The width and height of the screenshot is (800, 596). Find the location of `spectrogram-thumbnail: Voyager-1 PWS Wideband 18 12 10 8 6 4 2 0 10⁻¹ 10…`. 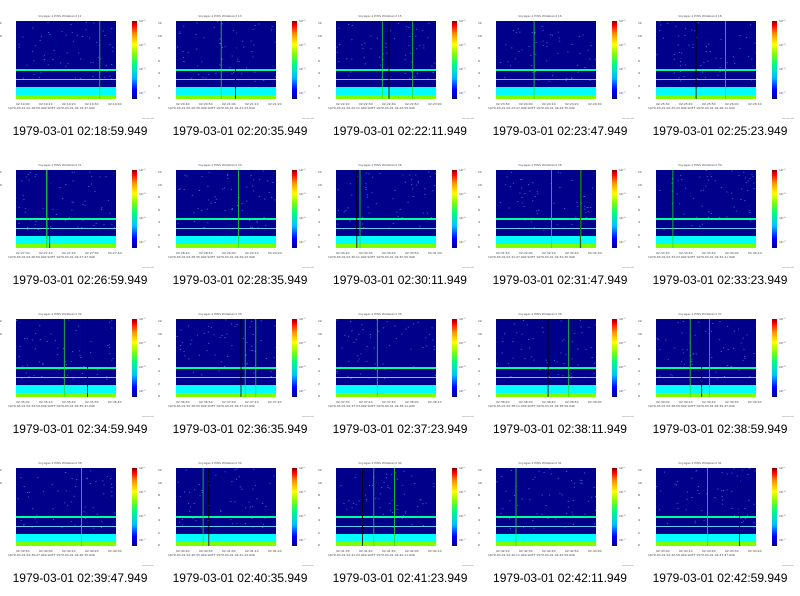

spectrogram-thumbnail: Voyager-1 PWS Wideband 18 12 10 8 6 4 2 0 10⁻¹ 10… is located at coordinates (717, 67).